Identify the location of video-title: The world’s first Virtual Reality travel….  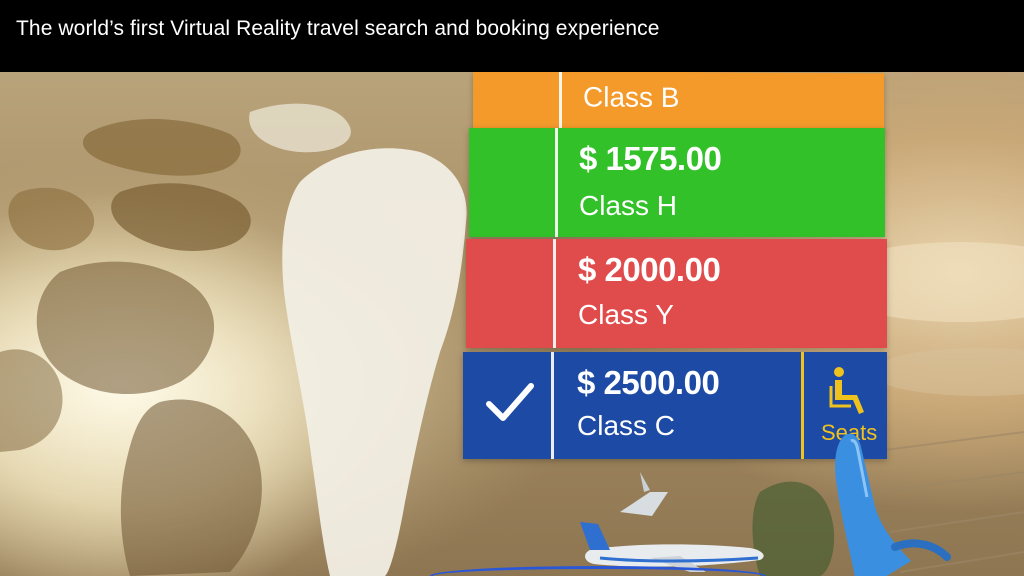
(338, 28).